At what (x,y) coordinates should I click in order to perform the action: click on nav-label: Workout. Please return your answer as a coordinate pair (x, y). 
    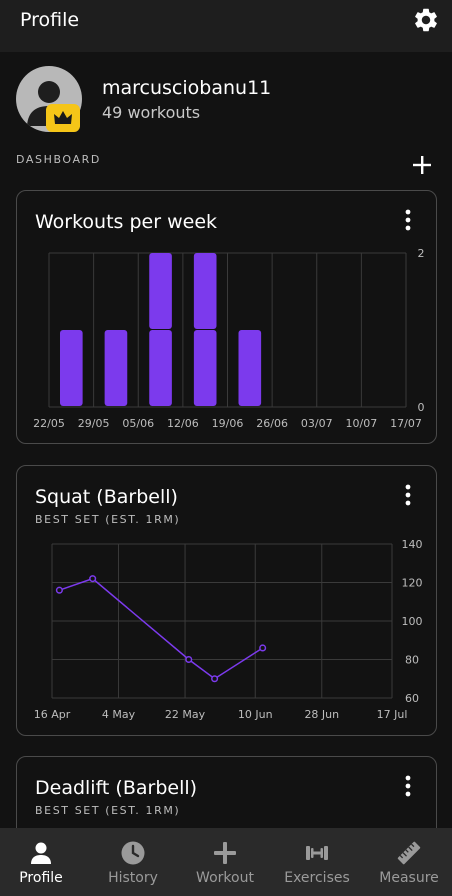
    Looking at the image, I should click on (225, 878).